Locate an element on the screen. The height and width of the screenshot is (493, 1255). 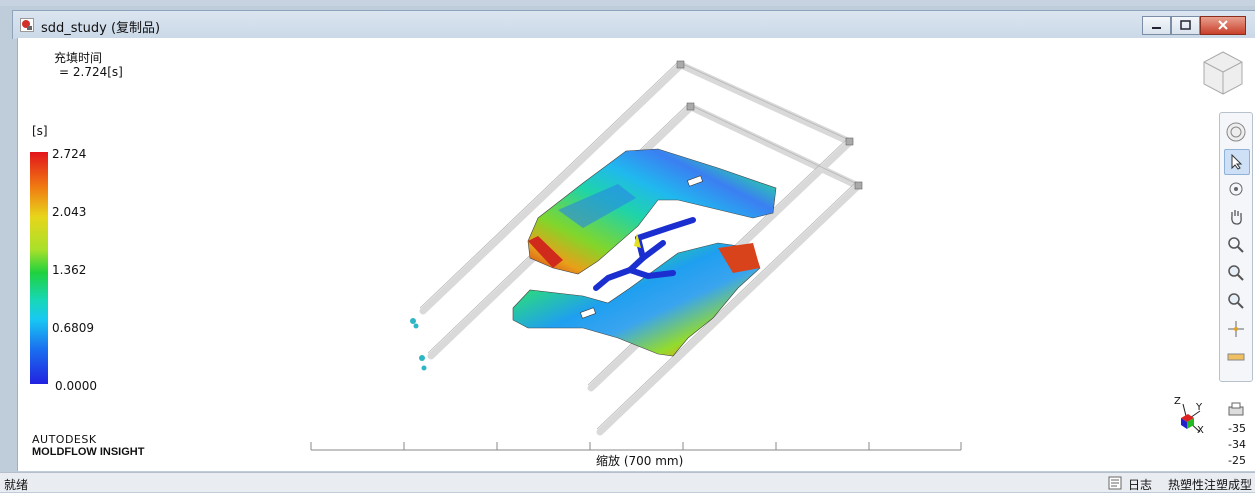
maximize-button is located at coordinates (1185, 25).